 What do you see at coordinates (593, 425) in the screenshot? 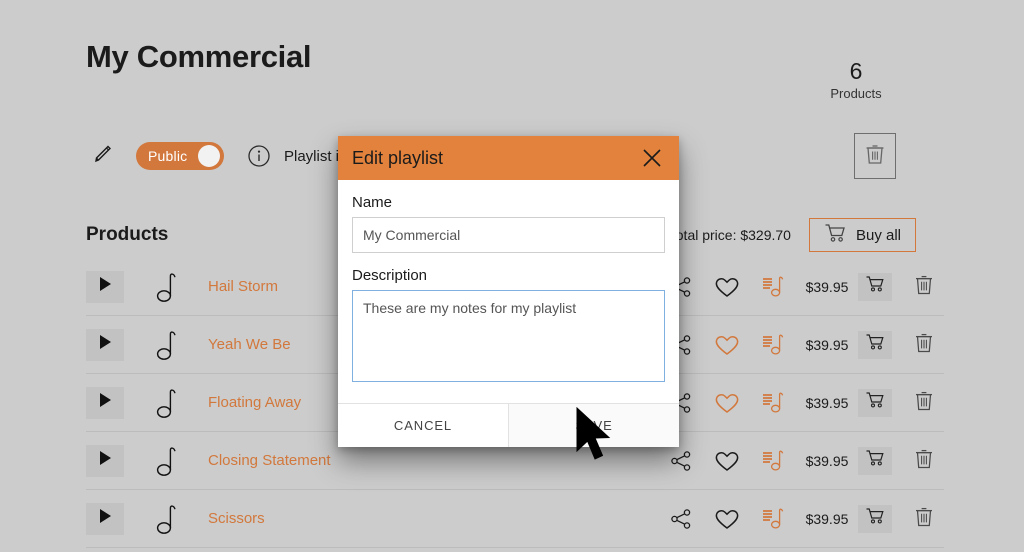
I see `save-button: SAVE` at bounding box center [593, 425].